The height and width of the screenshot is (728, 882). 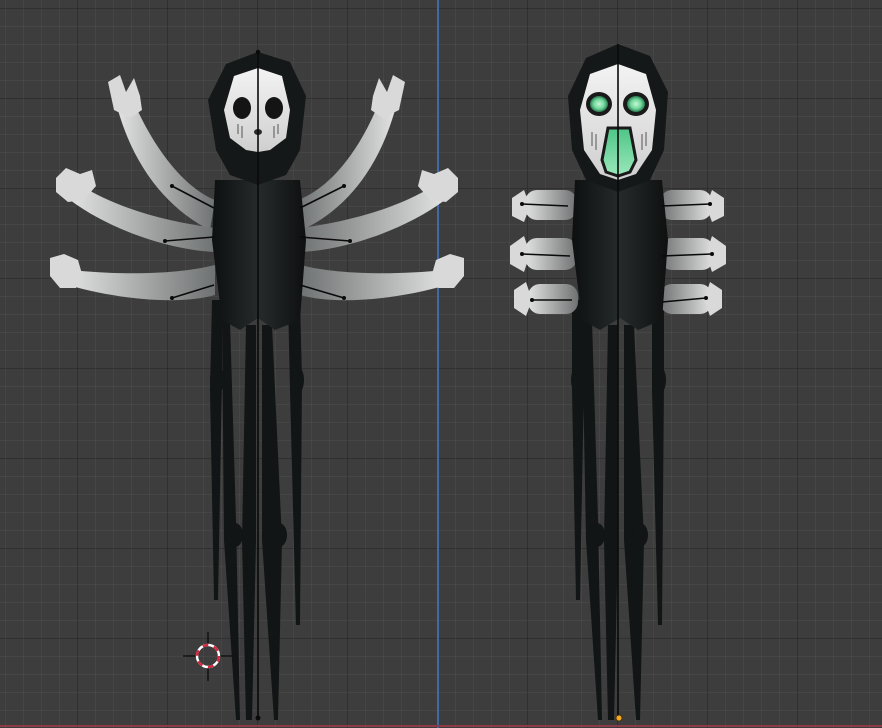 What do you see at coordinates (636, 104) in the screenshot?
I see `glowing-eye-right-inner` at bounding box center [636, 104].